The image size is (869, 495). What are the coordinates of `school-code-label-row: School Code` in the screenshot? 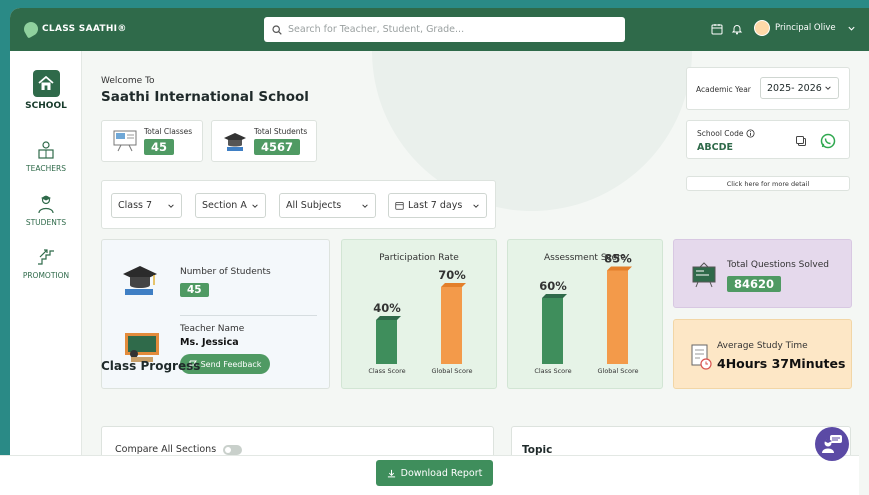 It's located at (726, 133).